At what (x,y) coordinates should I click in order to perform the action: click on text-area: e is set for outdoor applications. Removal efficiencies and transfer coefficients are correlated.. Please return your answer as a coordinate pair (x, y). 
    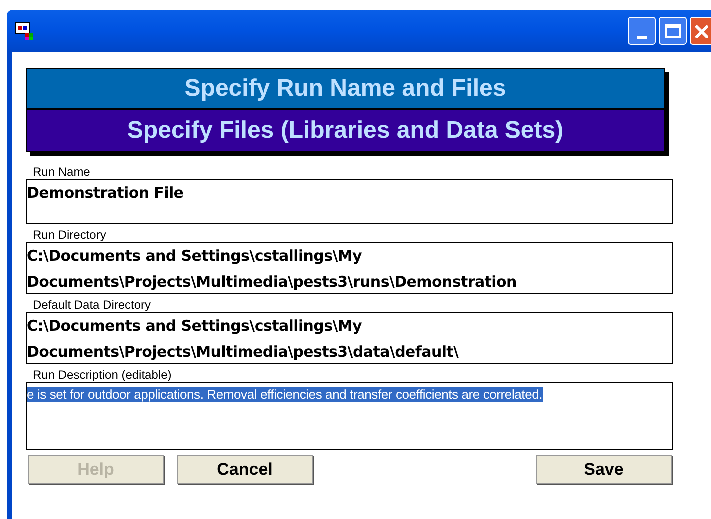
    Looking at the image, I should click on (349, 416).